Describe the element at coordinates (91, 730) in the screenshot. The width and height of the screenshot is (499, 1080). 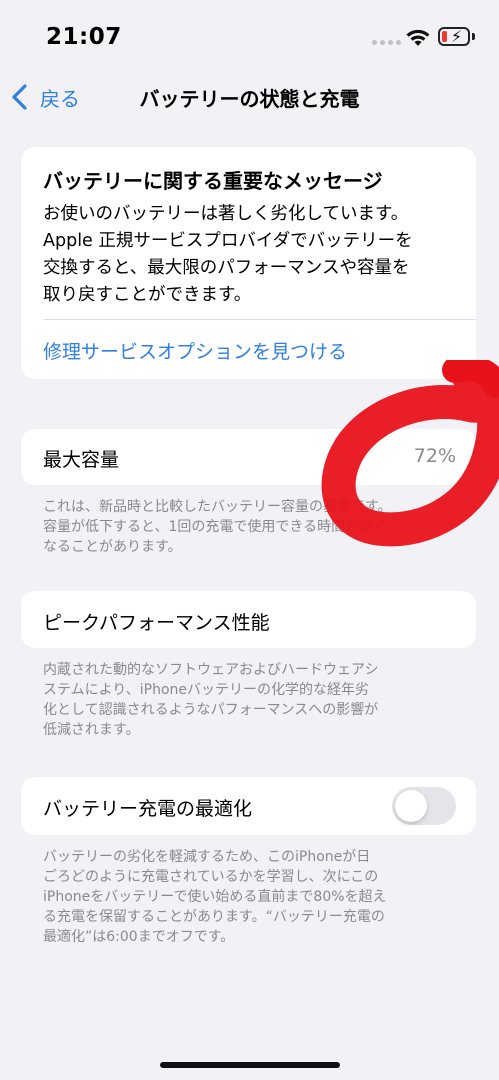
I see `footnote-line: 低減されます。` at that location.